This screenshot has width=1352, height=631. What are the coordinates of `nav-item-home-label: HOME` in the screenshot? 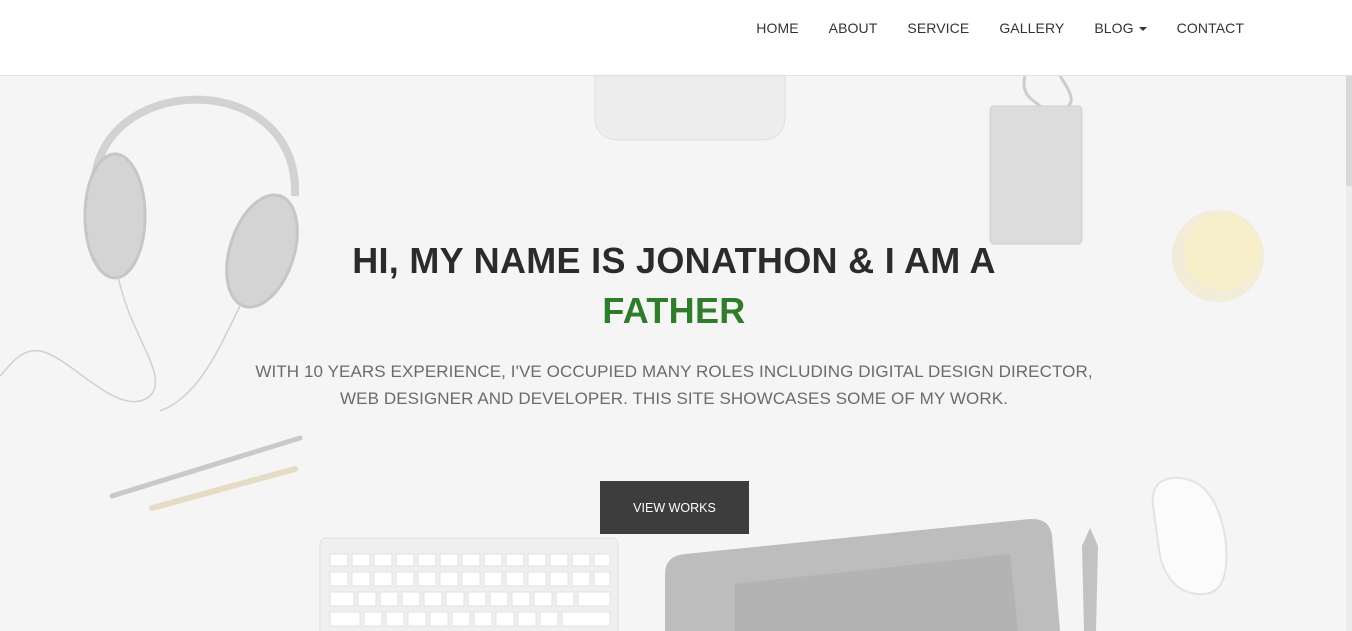 It's located at (777, 28).